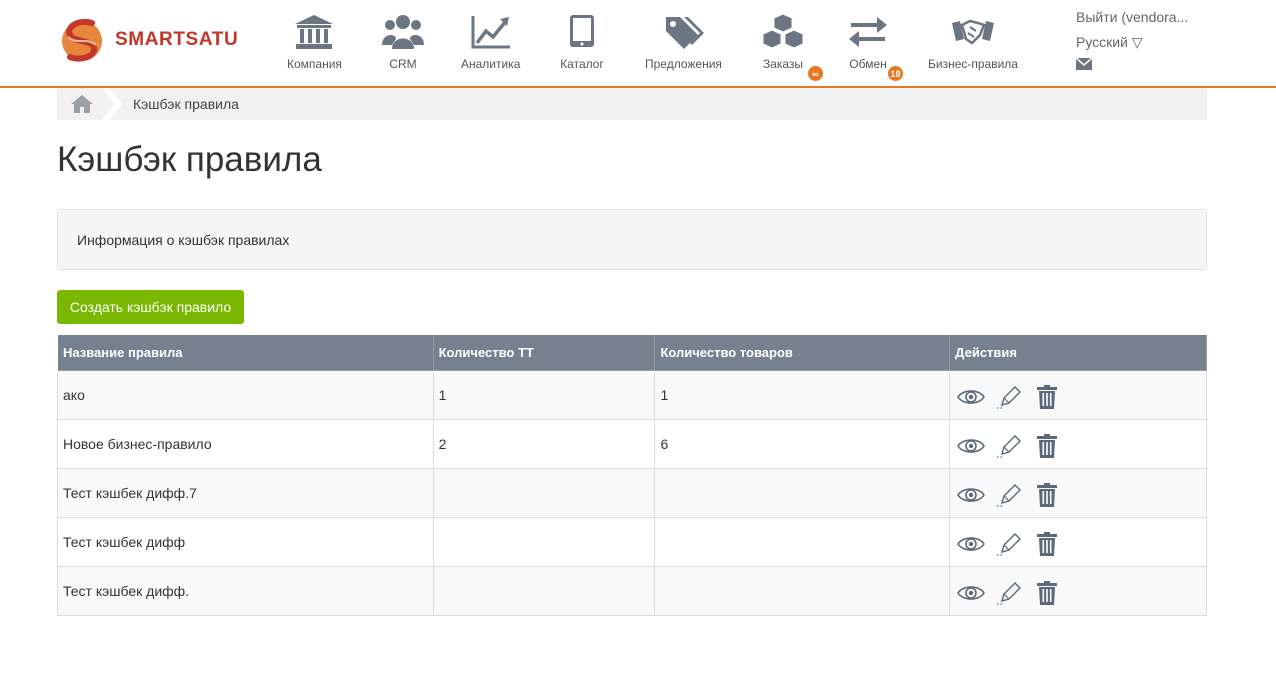  Describe the element at coordinates (895, 73) in the screenshot. I see `exchange-badge: 18` at that location.